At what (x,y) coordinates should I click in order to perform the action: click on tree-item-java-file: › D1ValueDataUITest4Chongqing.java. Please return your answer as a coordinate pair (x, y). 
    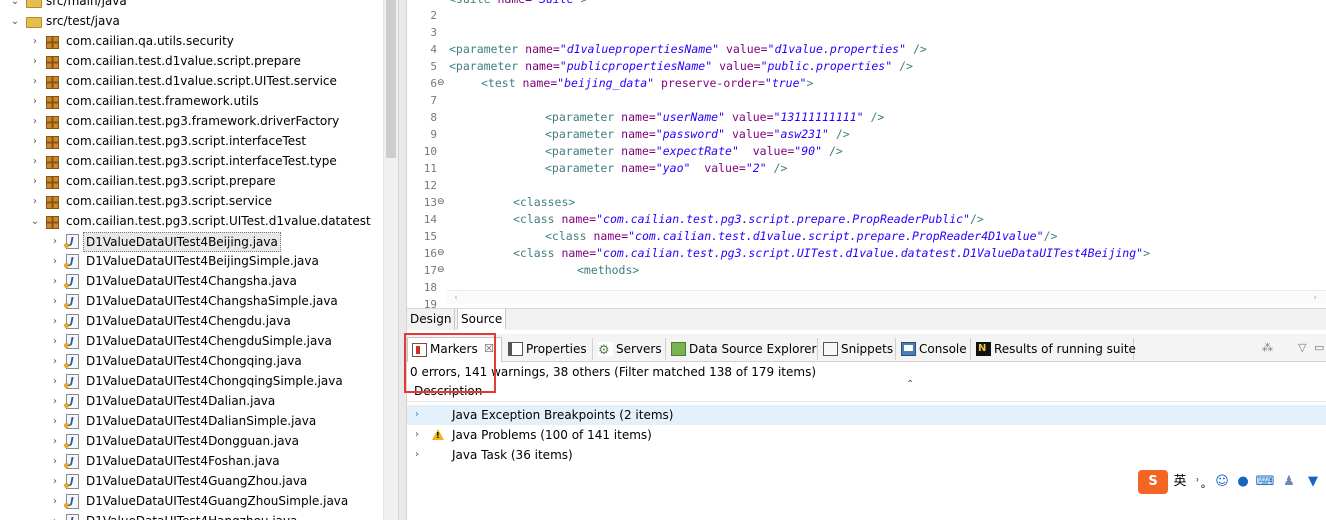
    Looking at the image, I should click on (191, 362).